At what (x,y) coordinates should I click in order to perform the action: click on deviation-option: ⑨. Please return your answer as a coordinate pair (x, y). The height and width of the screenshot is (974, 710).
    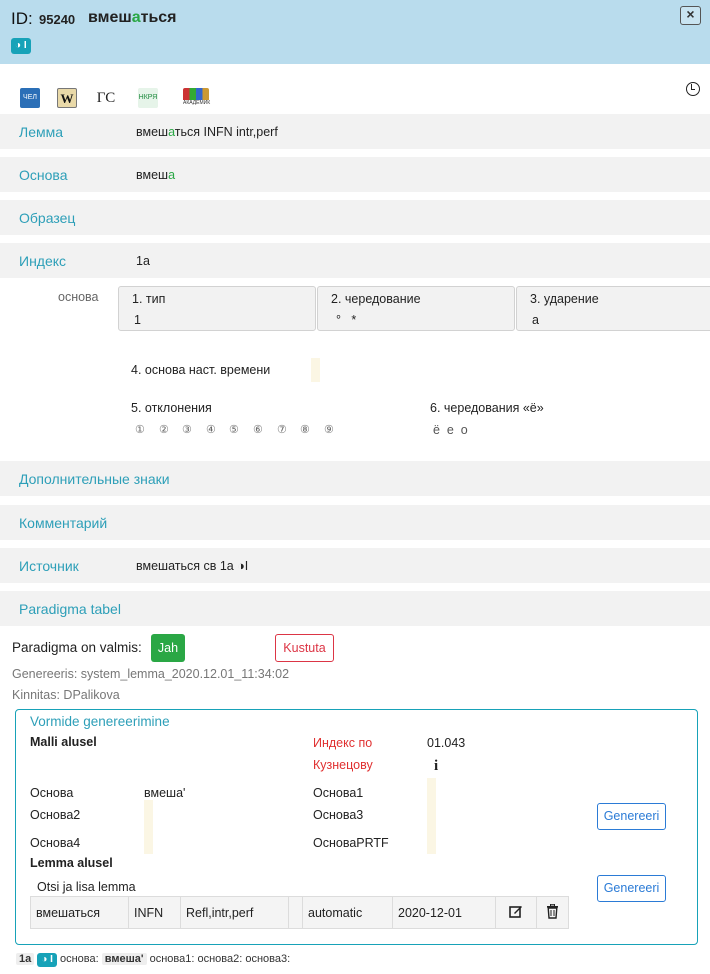
    Looking at the image, I should click on (329, 429).